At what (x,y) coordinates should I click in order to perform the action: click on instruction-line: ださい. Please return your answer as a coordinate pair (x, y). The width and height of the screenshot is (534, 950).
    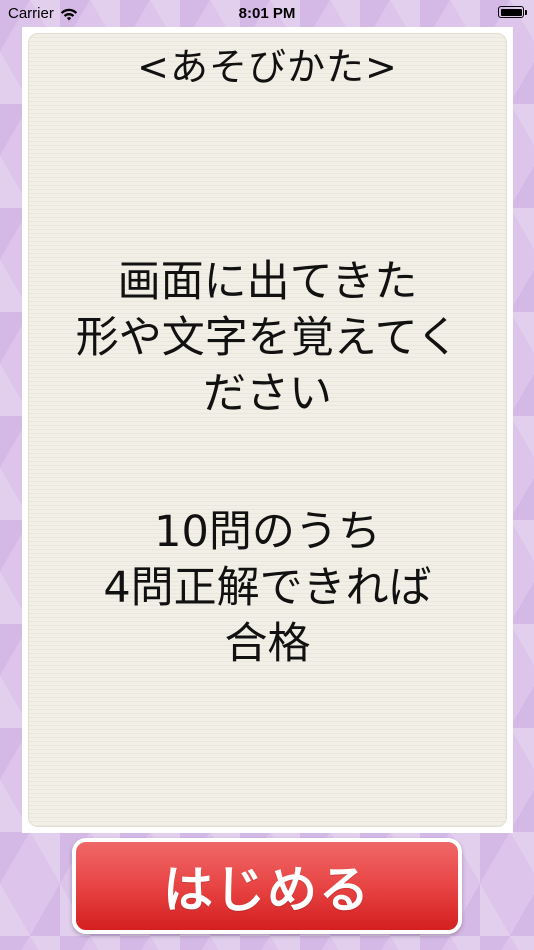
    Looking at the image, I should click on (267, 394).